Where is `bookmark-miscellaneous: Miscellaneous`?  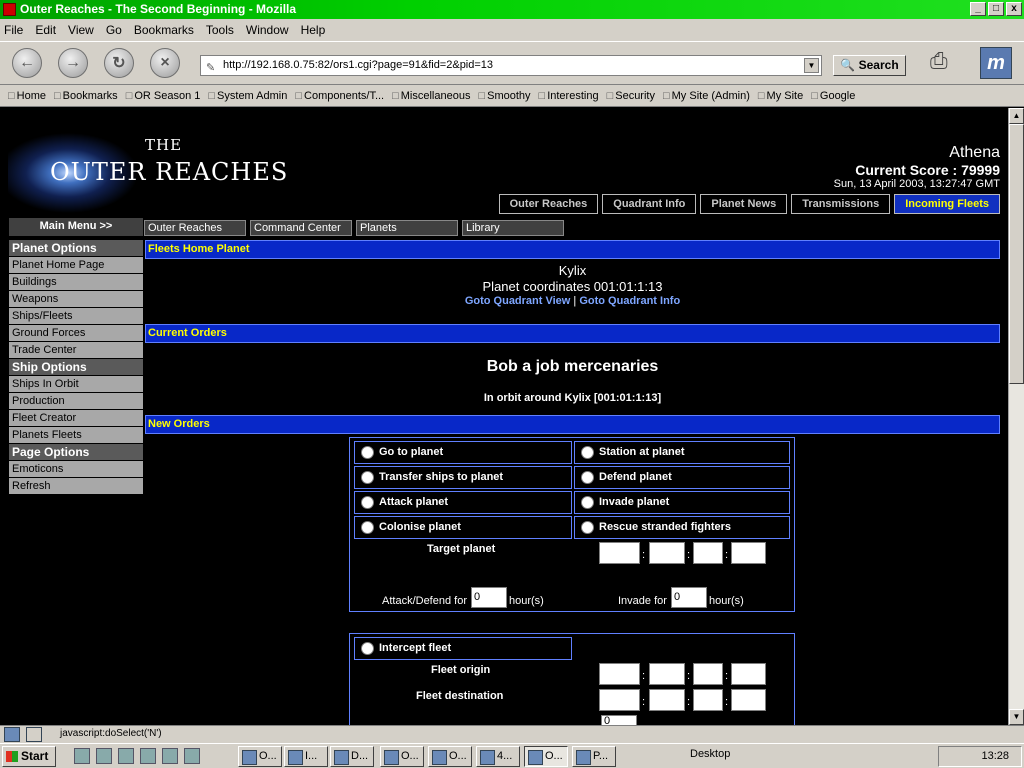 bookmark-miscellaneous: Miscellaneous is located at coordinates (431, 96).